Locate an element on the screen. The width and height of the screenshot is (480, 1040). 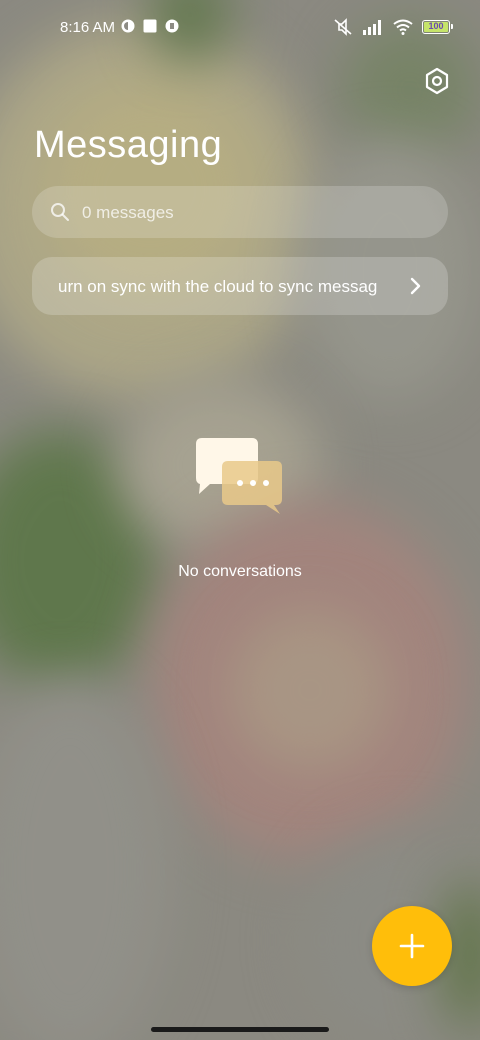
signal-icon is located at coordinates (372, 27).